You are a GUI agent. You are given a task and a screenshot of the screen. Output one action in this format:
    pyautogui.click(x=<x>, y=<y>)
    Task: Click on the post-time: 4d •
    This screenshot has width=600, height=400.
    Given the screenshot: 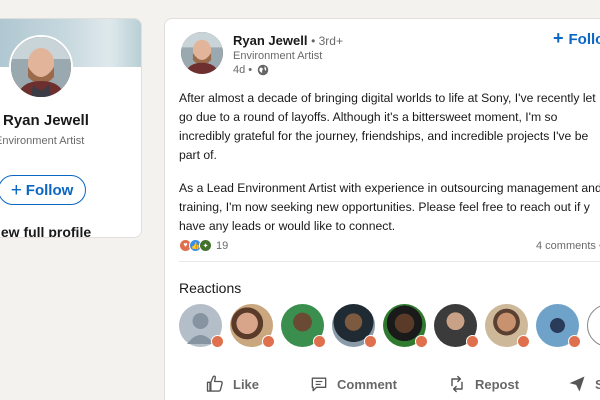 What is the action you would take?
    pyautogui.click(x=243, y=70)
    